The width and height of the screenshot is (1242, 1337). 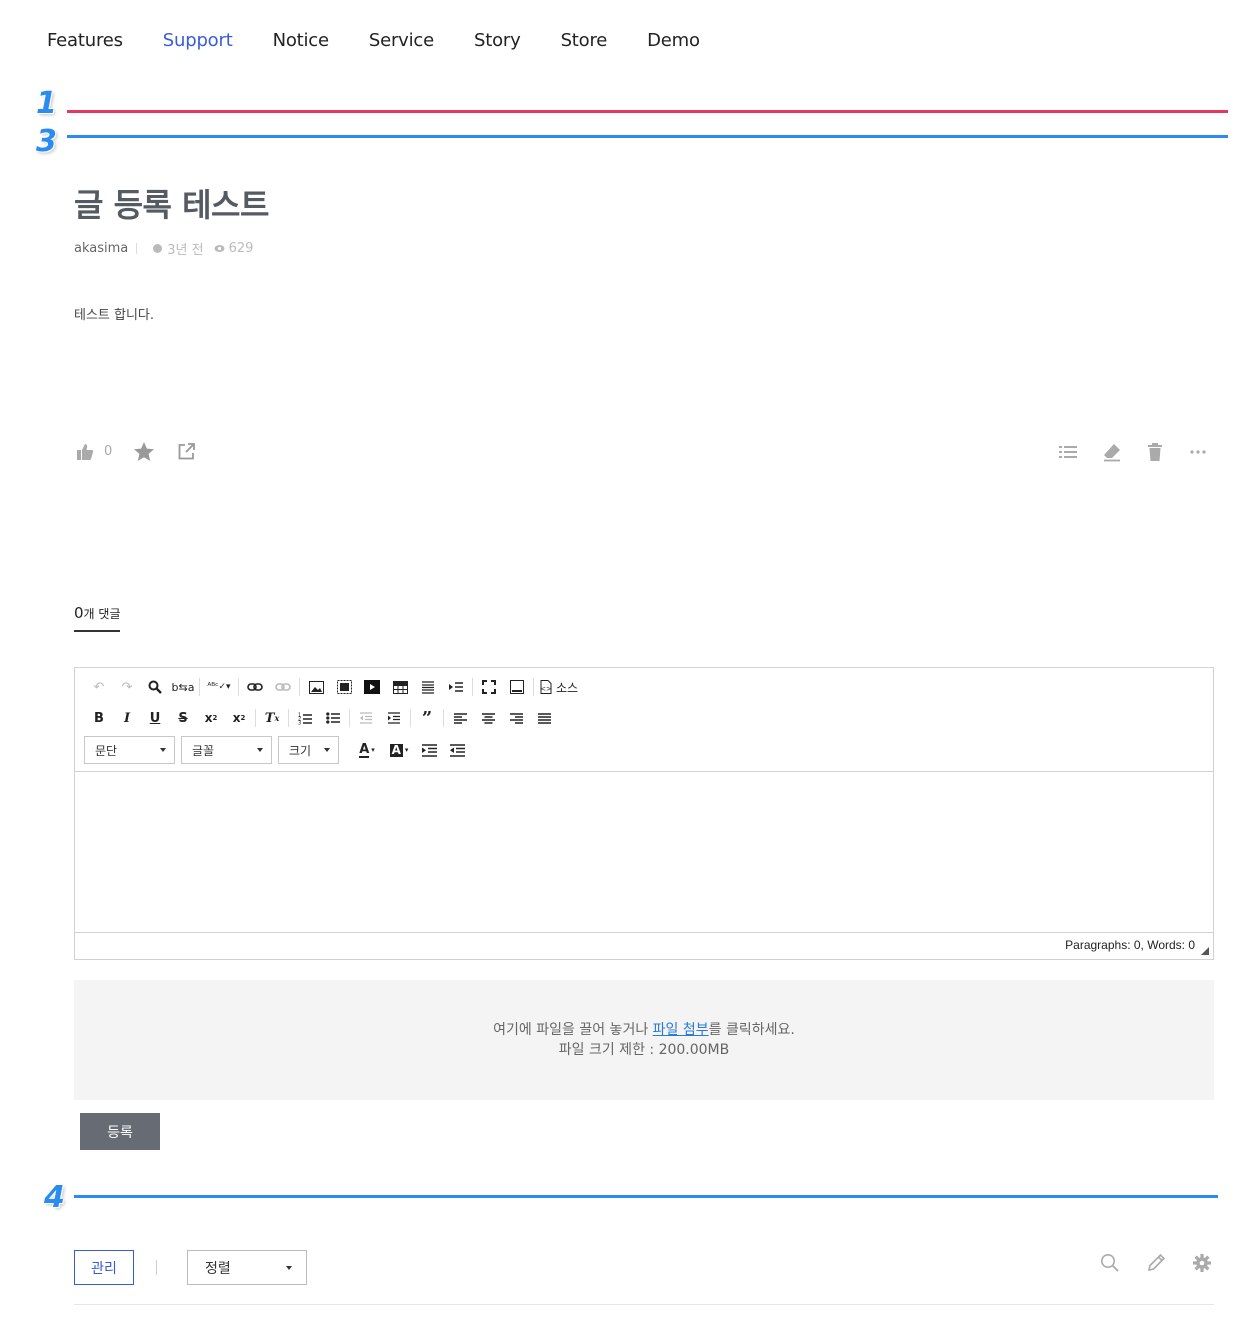 I want to click on list-icon, so click(x=1068, y=452).